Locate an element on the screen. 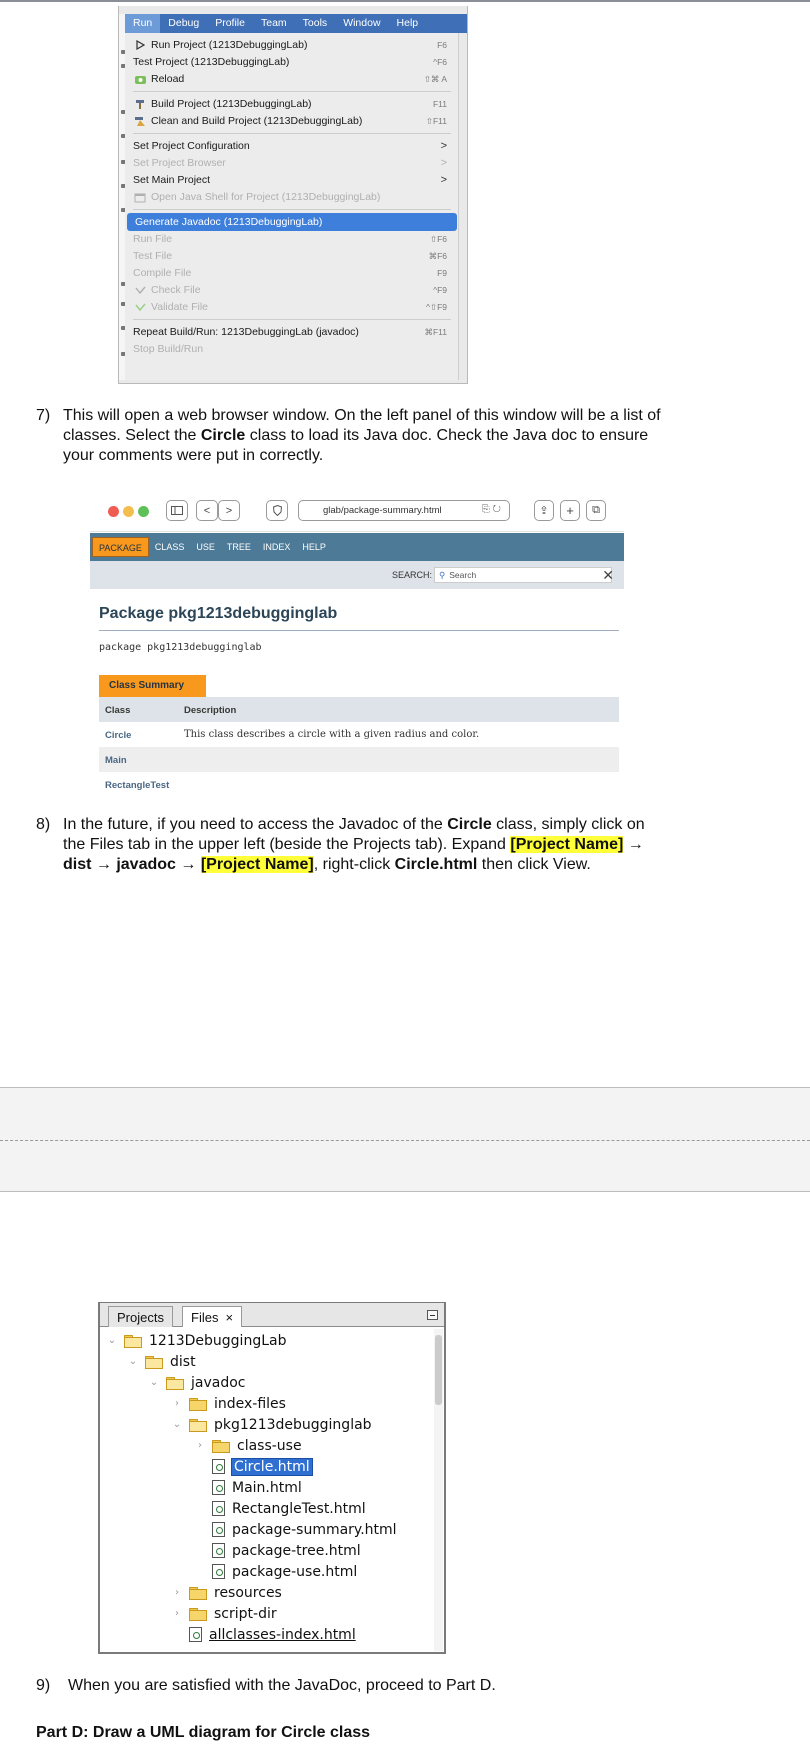  tree-item-index-files: › index-files is located at coordinates (228, 1403).